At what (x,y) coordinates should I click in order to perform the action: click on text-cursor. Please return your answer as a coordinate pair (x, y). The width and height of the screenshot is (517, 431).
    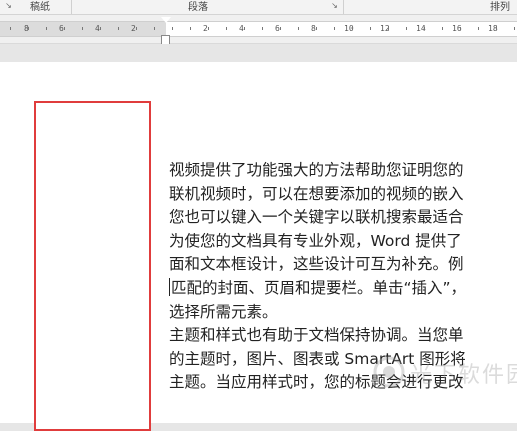
    Looking at the image, I should click on (169, 286).